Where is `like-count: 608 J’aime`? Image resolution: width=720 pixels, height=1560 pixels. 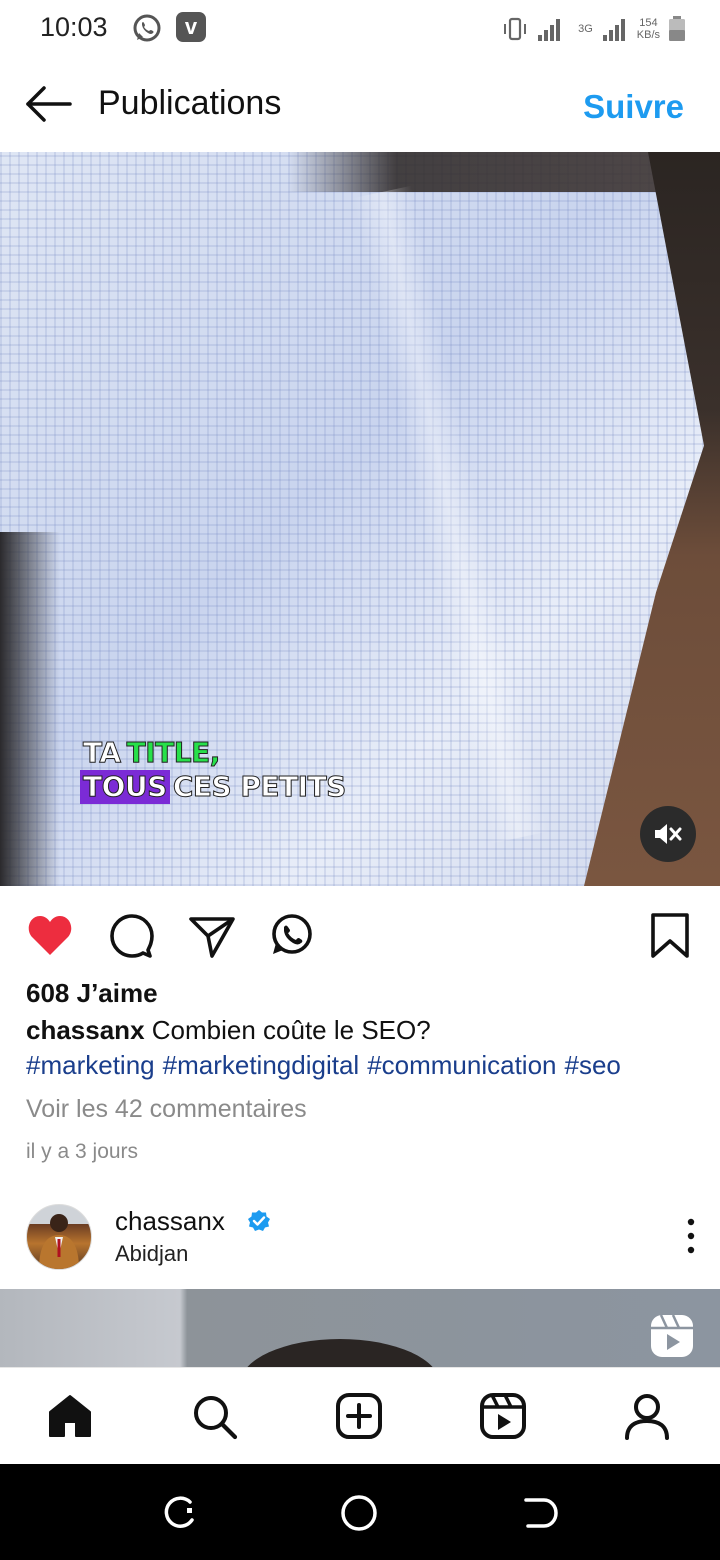 like-count: 608 J’aime is located at coordinates (92, 993).